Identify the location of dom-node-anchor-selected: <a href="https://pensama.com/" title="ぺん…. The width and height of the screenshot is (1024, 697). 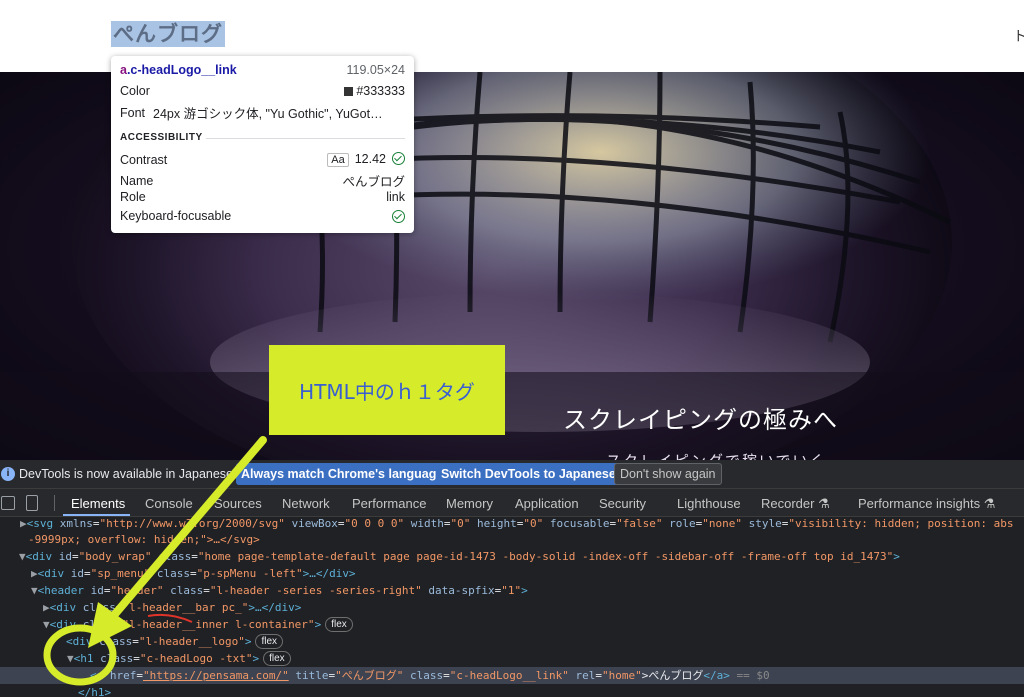
(512, 675).